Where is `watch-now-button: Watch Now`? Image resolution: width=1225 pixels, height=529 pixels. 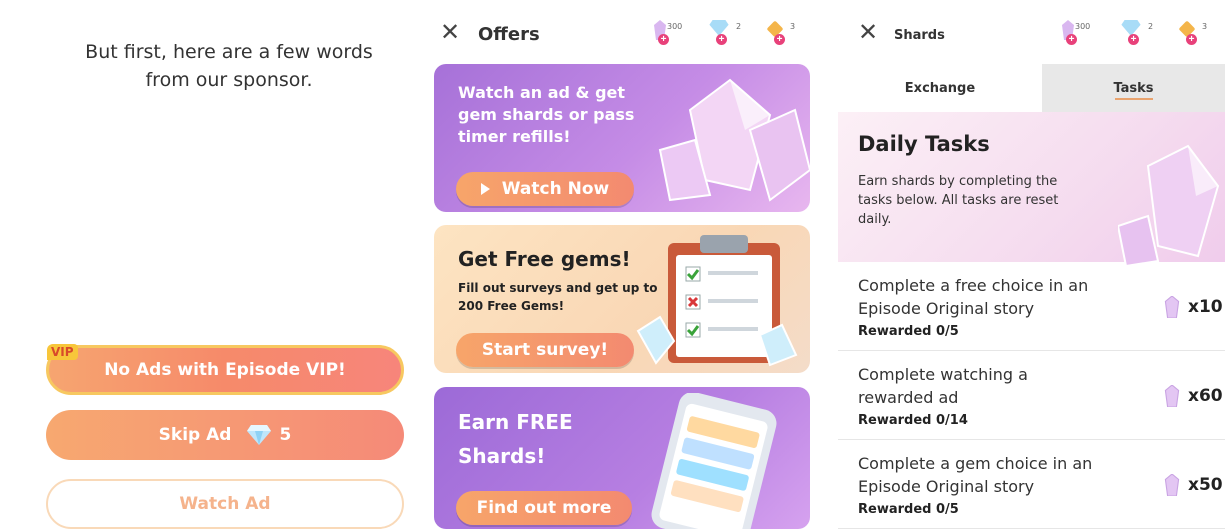 watch-now-button: Watch Now is located at coordinates (545, 189).